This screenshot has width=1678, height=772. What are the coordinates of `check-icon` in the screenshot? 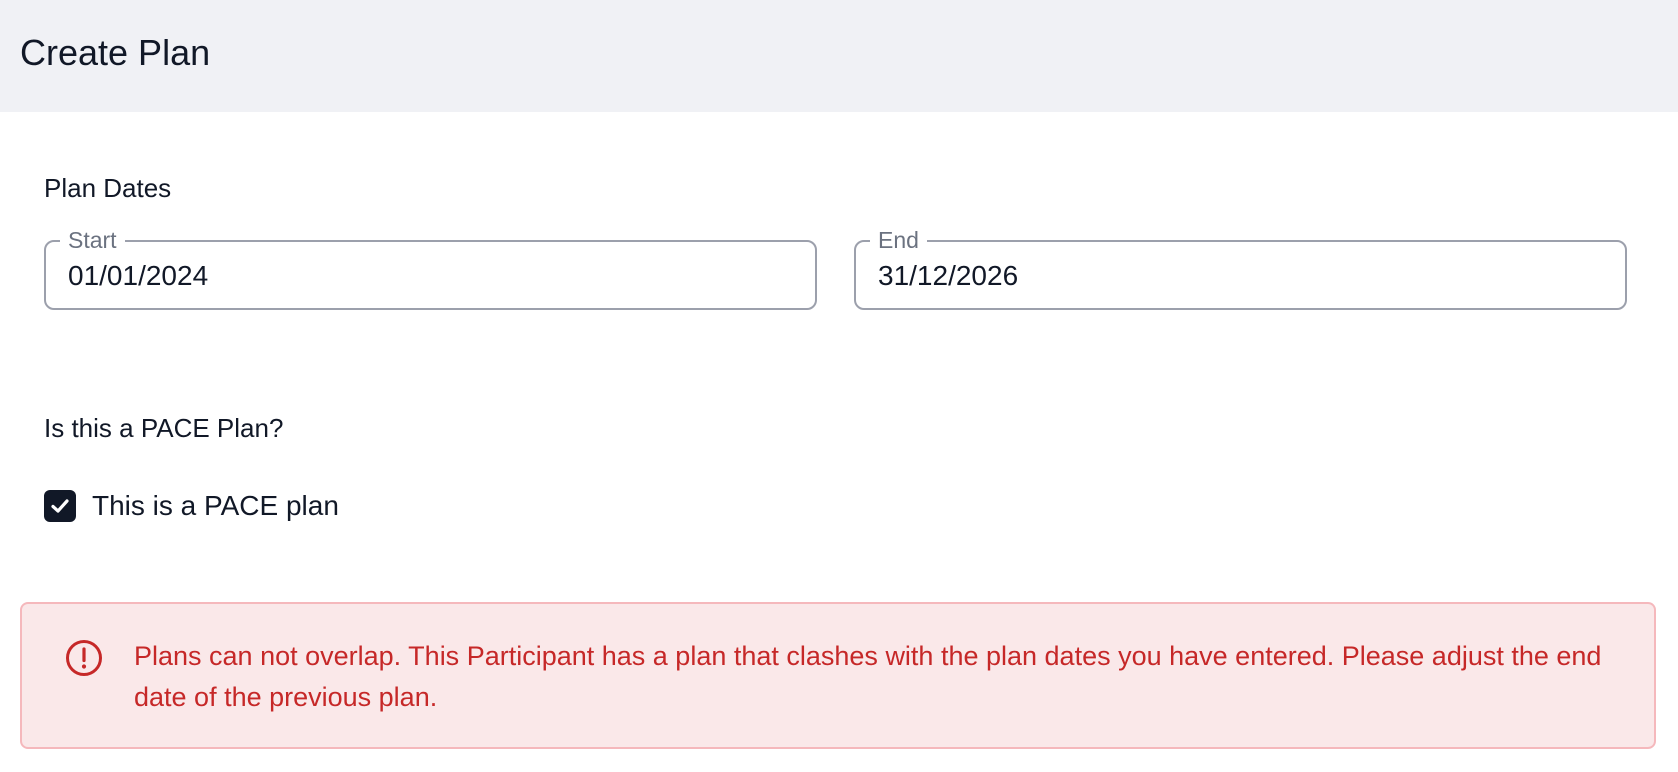 It's located at (60, 506).